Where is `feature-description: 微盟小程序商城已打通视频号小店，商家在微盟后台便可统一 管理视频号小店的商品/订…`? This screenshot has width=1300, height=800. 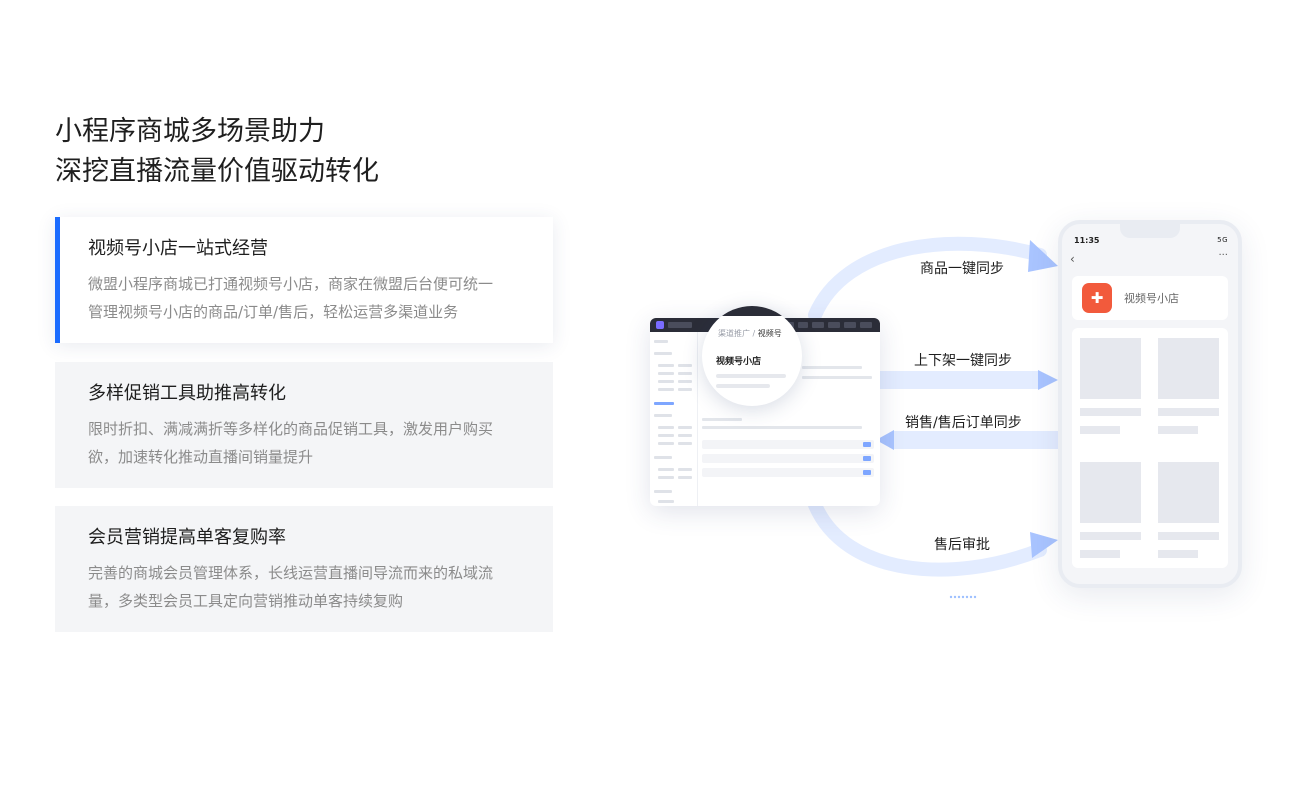
feature-description: 微盟小程序商城已打通视频号小店，商家在微盟后台便可统一 管理视频号小店的商品/订… is located at coordinates (313, 298).